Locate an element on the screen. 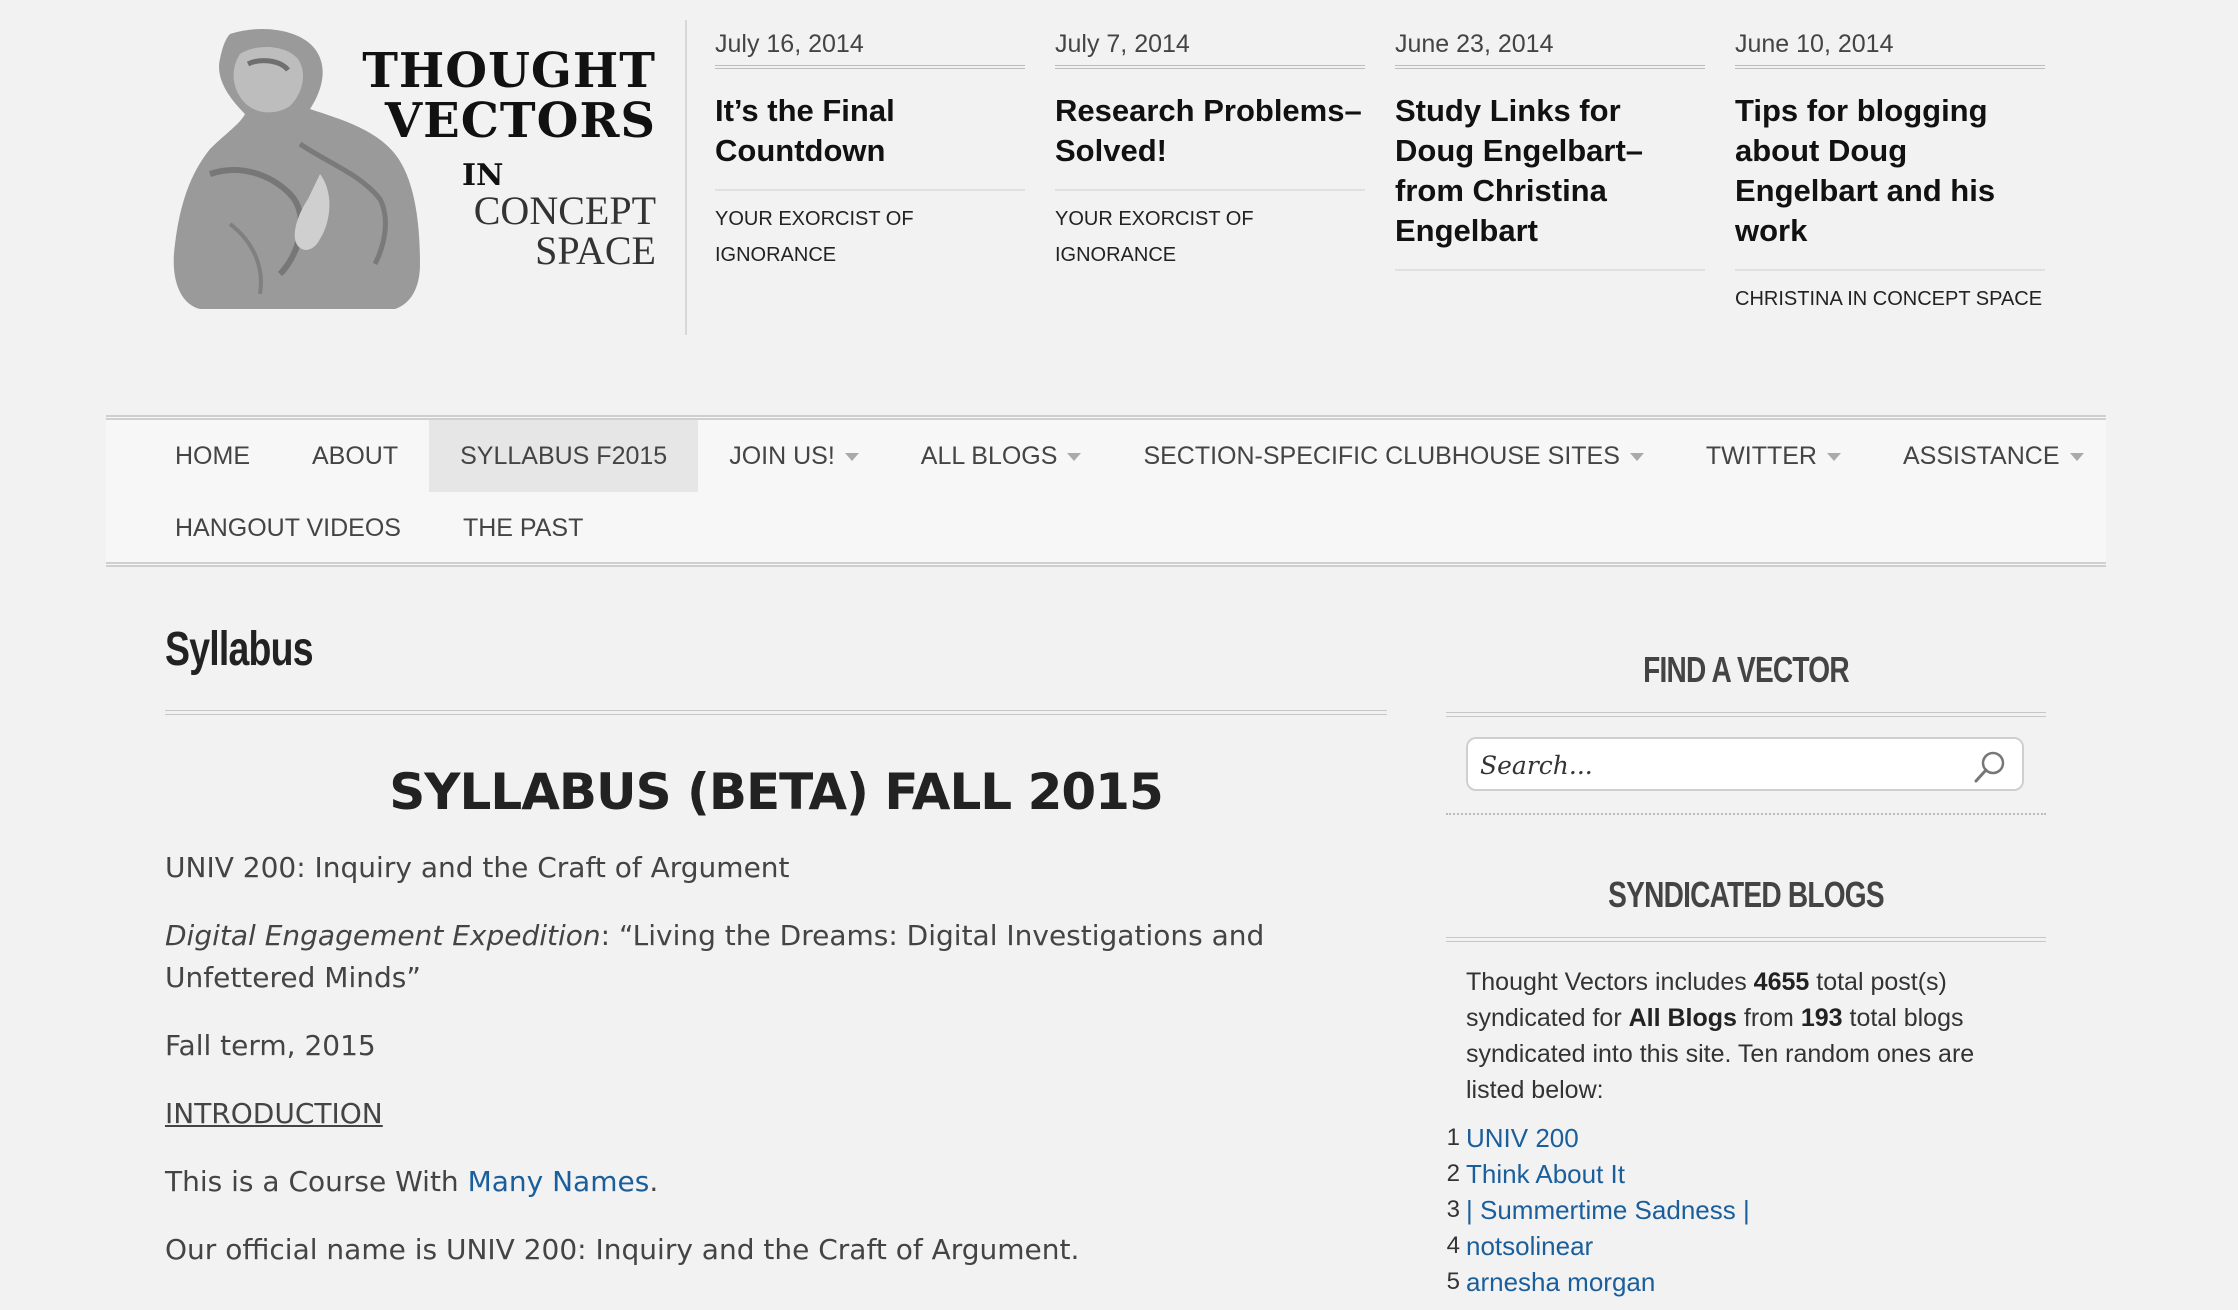 This screenshot has width=2238, height=1310. list-number: 2. is located at coordinates (1453, 1173).